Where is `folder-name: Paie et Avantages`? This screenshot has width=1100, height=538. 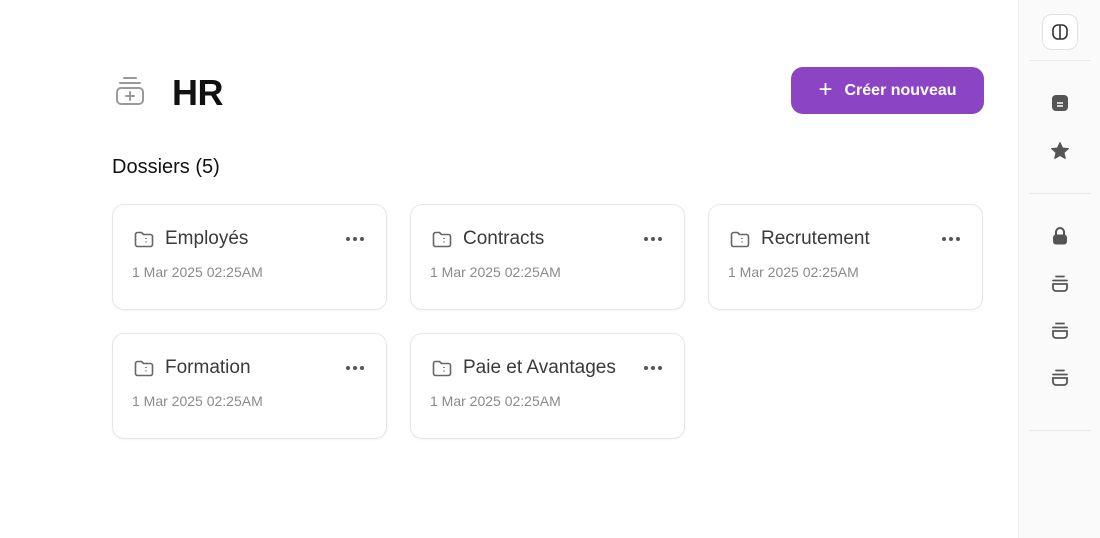
folder-name: Paie et Avantages is located at coordinates (539, 367).